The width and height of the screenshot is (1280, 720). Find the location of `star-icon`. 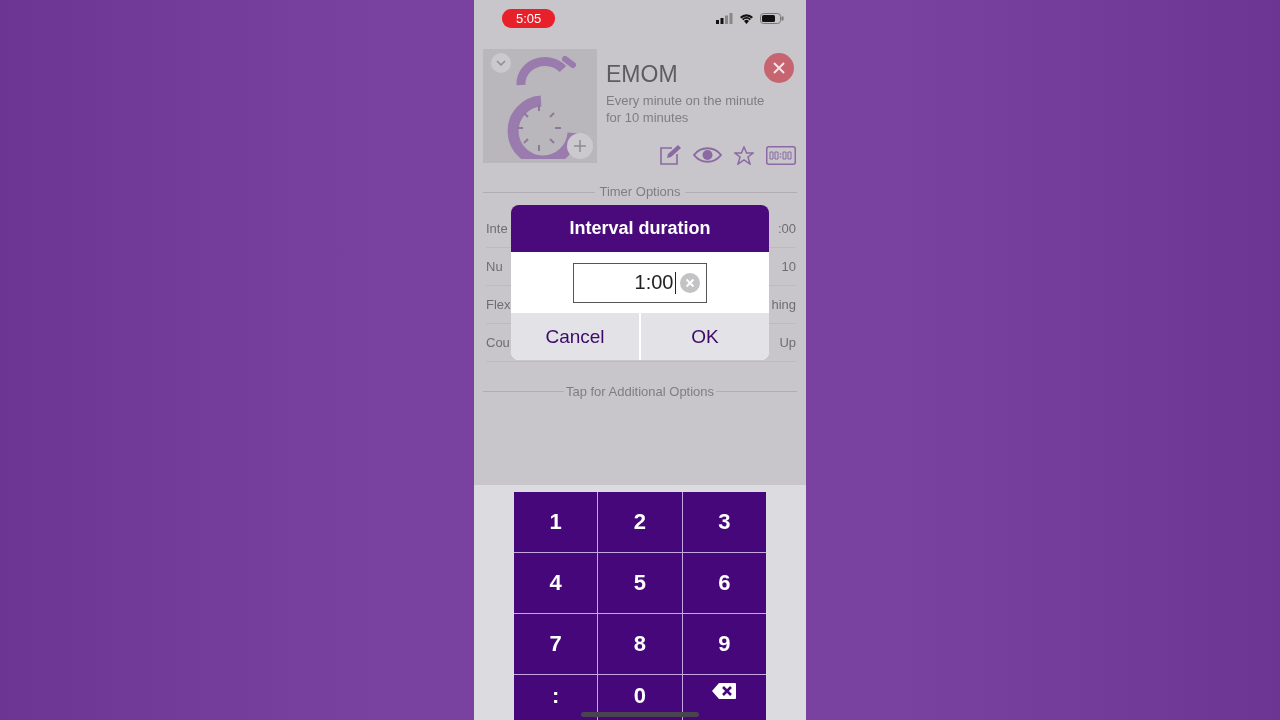

star-icon is located at coordinates (744, 155).